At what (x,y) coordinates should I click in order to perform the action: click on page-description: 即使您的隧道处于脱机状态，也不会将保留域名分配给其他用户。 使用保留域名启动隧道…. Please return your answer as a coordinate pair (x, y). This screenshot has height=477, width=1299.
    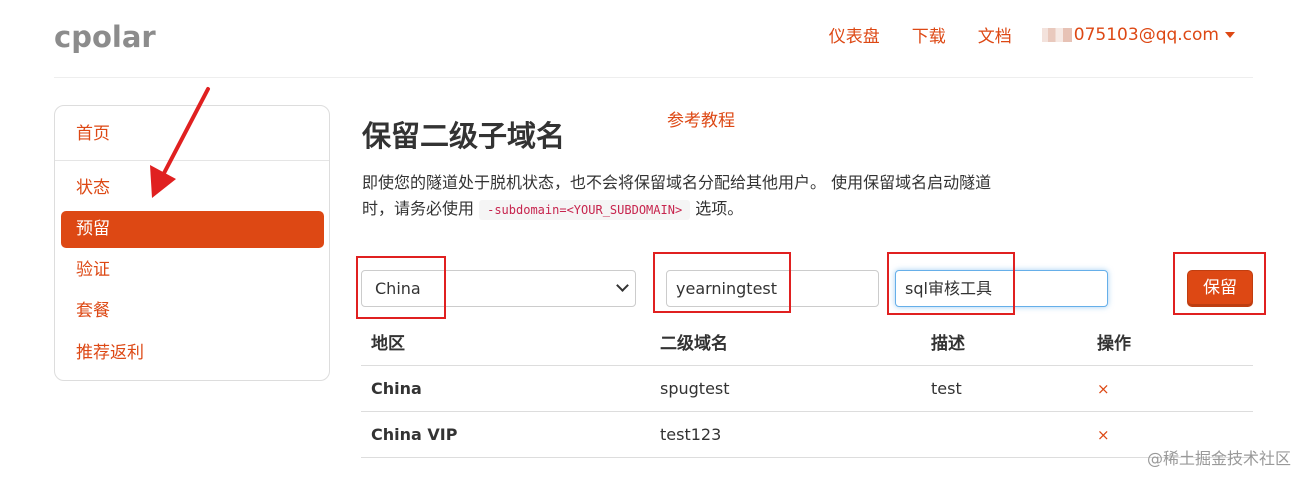
    Looking at the image, I should click on (712, 196).